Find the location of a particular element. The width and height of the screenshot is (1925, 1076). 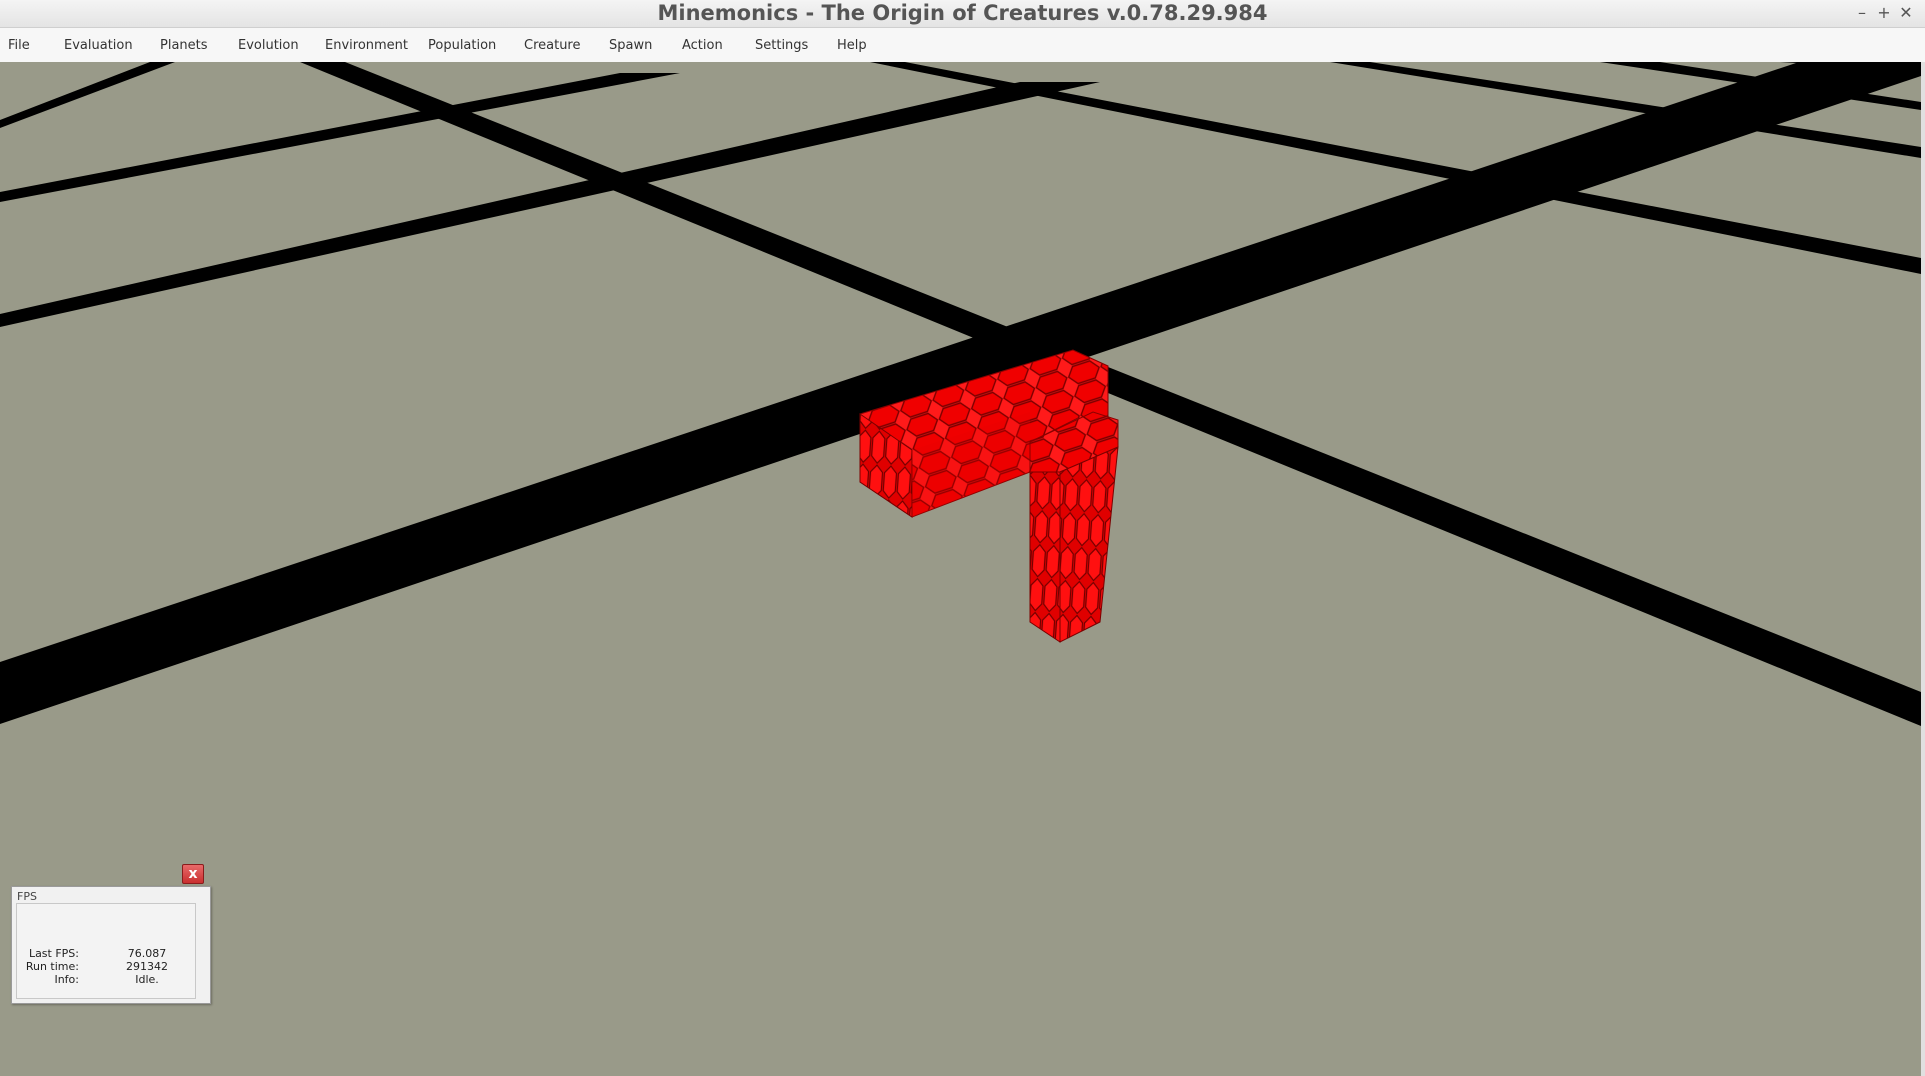

fps-value-info: Idle. is located at coordinates (147, 979).